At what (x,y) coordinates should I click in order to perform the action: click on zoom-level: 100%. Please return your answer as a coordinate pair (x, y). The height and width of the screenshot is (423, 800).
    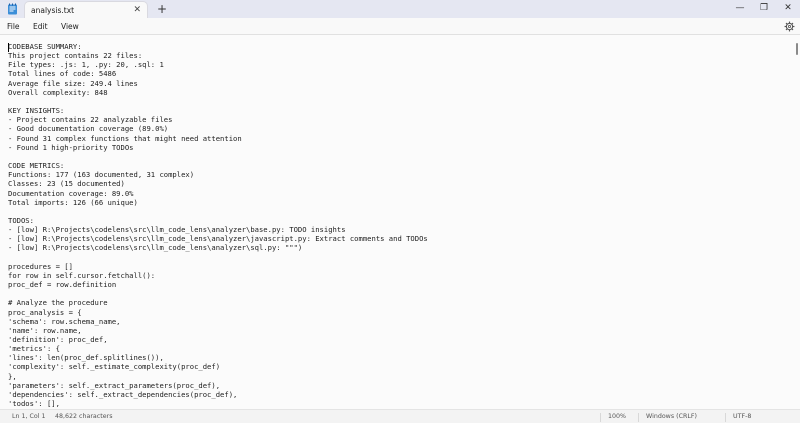
    Looking at the image, I should click on (617, 416).